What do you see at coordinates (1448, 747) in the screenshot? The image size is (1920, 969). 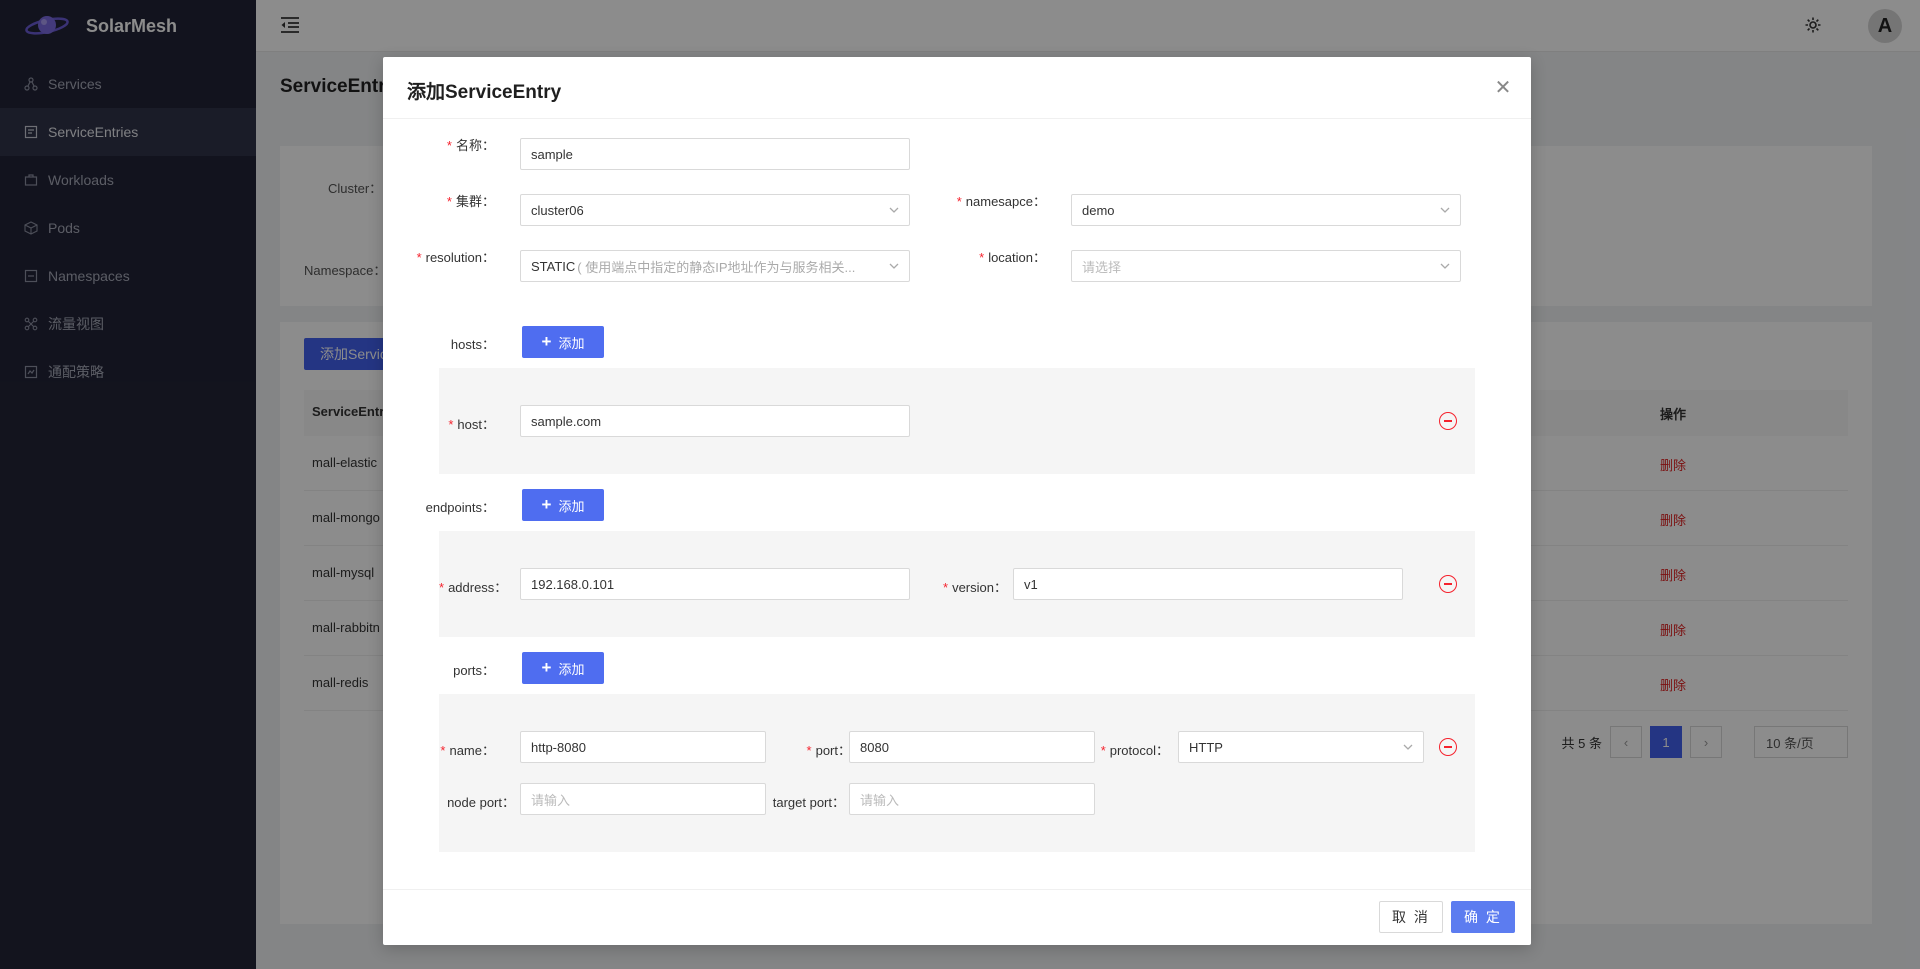 I see `remove-port-icon` at bounding box center [1448, 747].